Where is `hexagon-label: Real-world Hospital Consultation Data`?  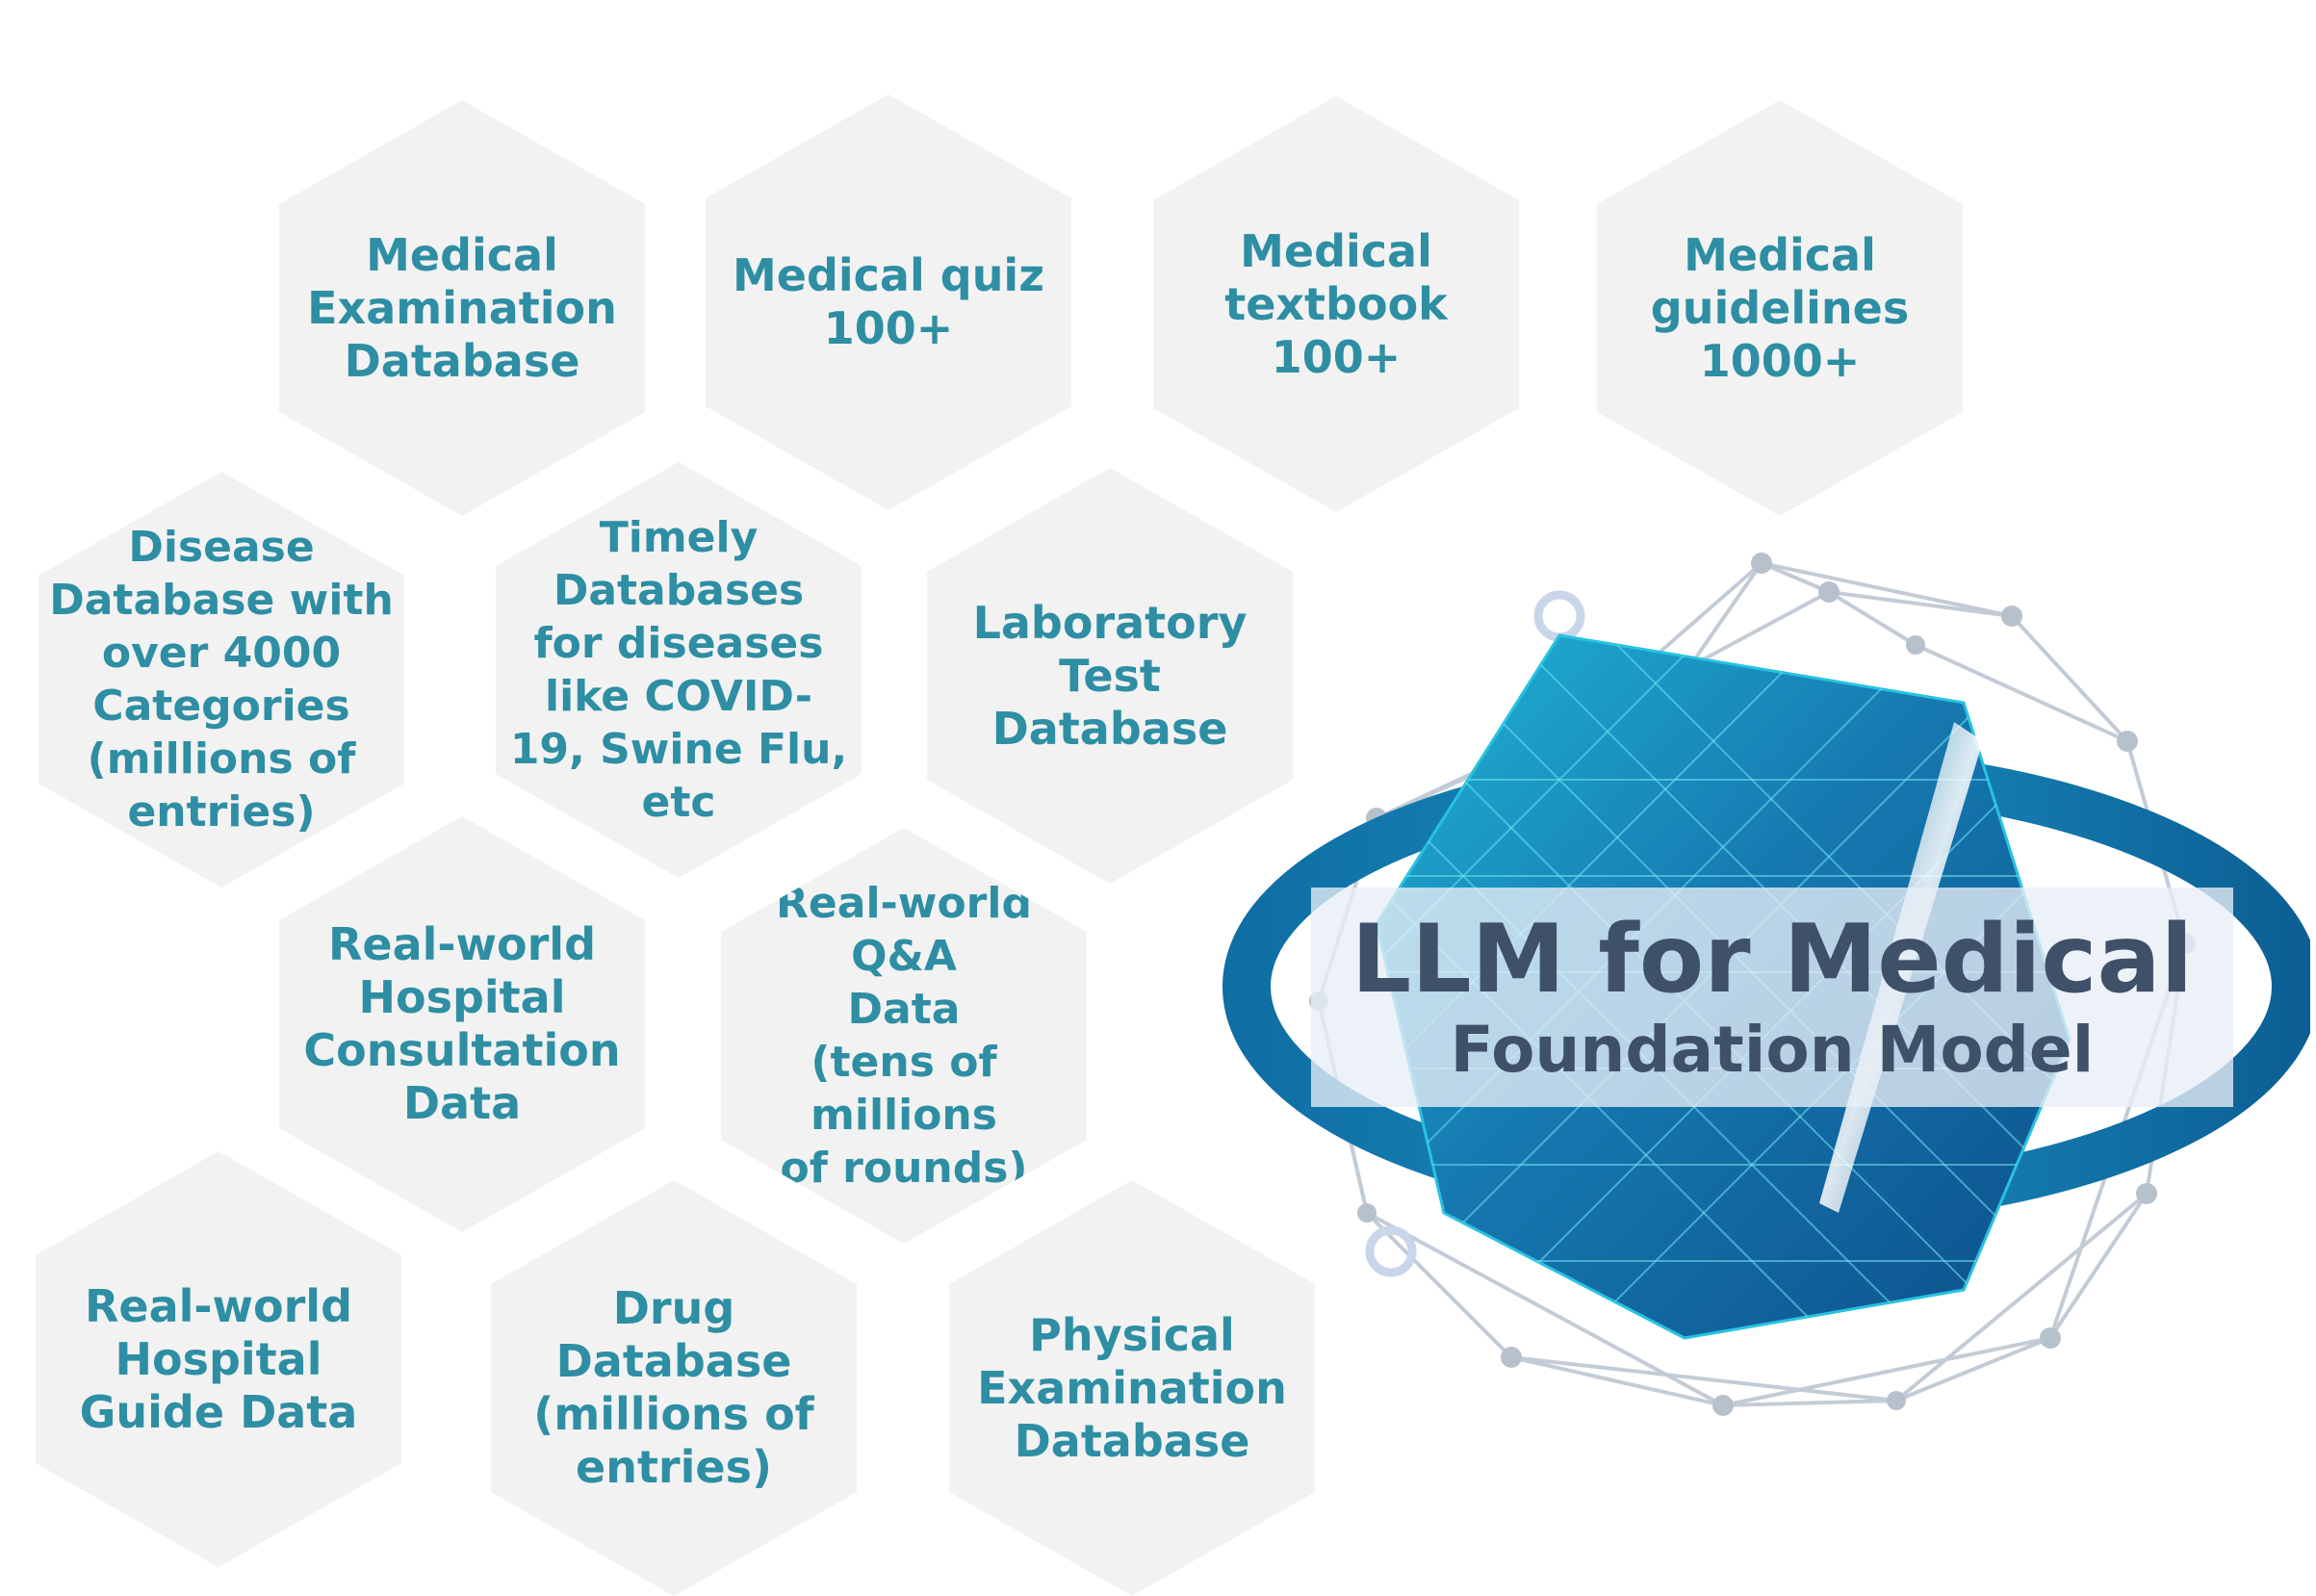
hexagon-label: Real-world Hospital Consultation Data is located at coordinates (462, 1024).